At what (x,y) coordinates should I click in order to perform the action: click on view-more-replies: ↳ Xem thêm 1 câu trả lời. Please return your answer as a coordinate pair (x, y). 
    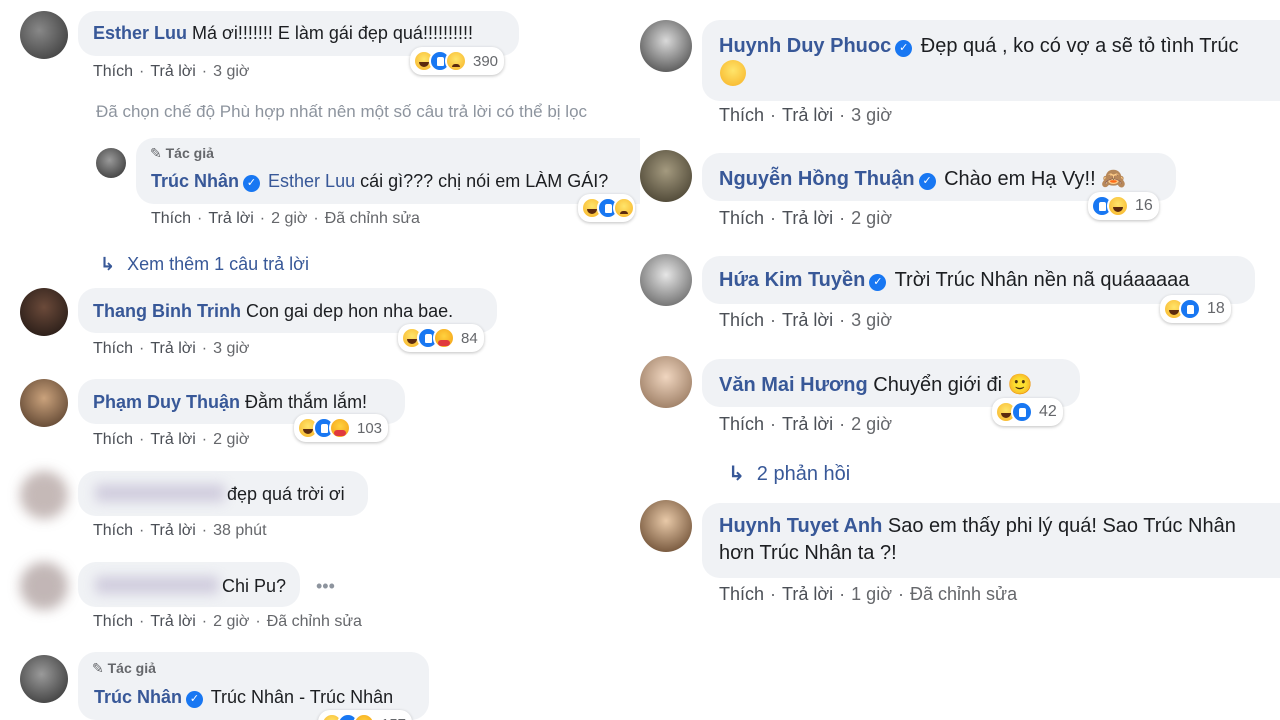
    Looking at the image, I should click on (204, 264).